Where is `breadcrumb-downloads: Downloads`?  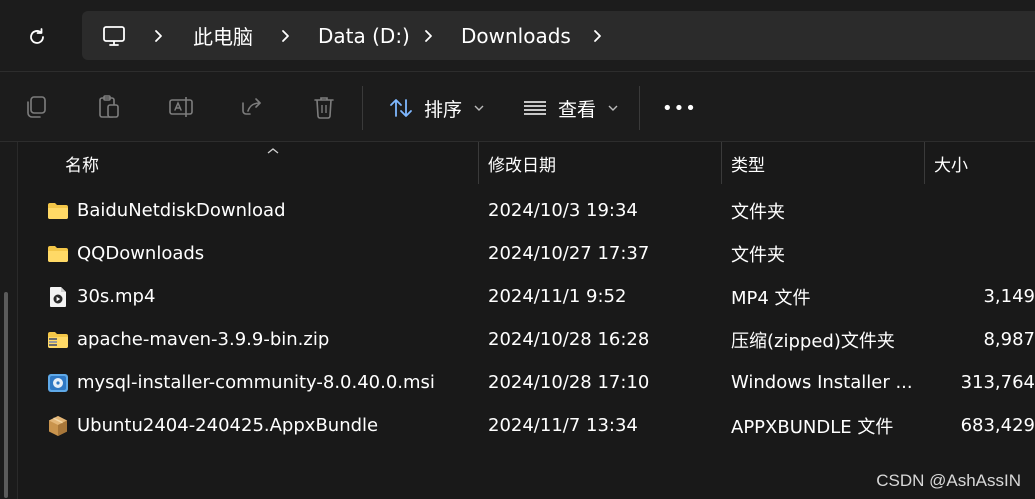
breadcrumb-downloads: Downloads is located at coordinates (516, 35).